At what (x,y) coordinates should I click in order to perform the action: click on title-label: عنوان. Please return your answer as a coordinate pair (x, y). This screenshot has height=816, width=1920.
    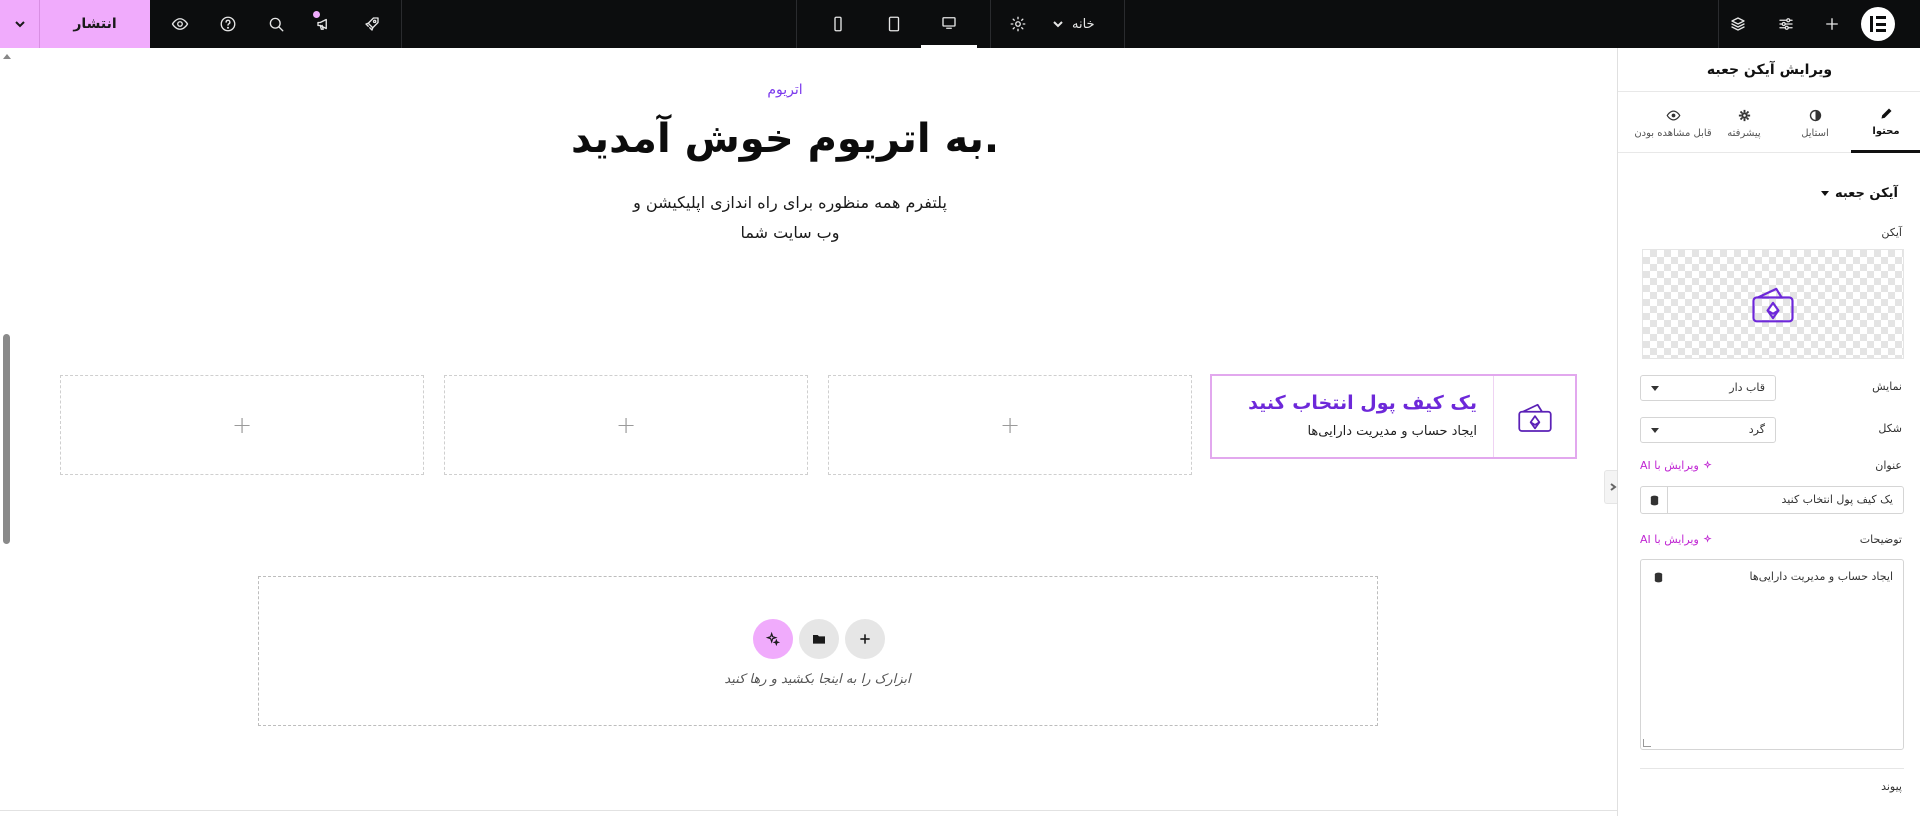
    Looking at the image, I should click on (1888, 465).